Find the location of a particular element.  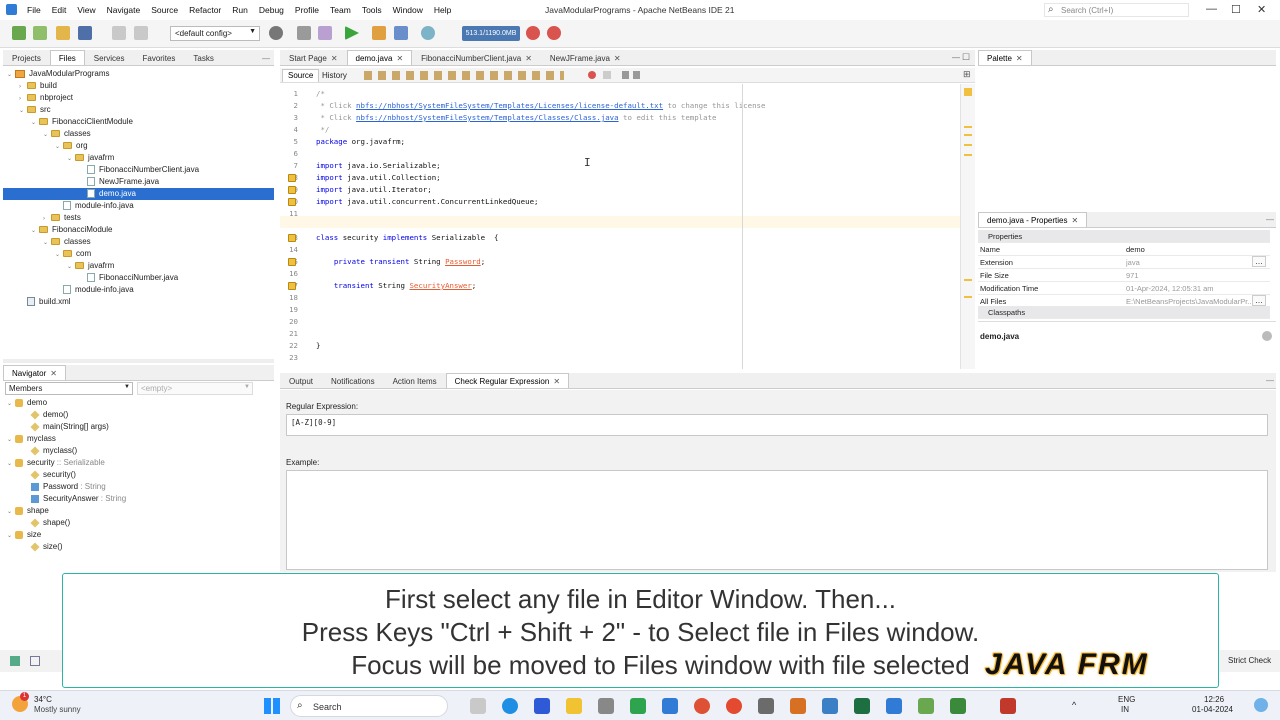

navigator-item: Password : String is located at coordinates (54, 487).